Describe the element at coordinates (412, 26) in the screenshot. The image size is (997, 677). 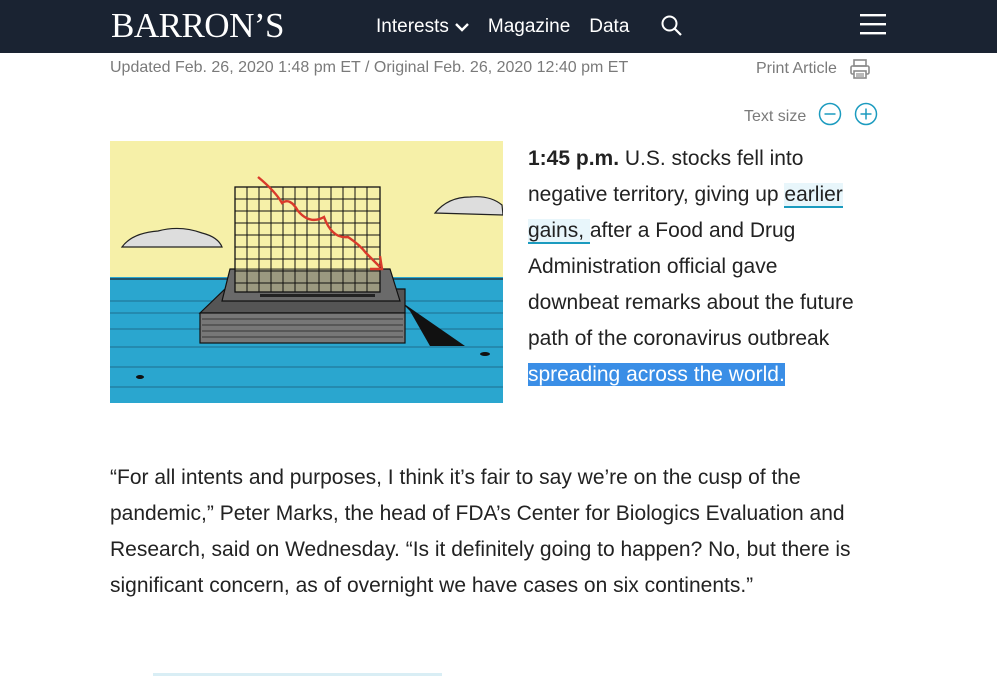
I see `nav-item-label: Interests` at that location.